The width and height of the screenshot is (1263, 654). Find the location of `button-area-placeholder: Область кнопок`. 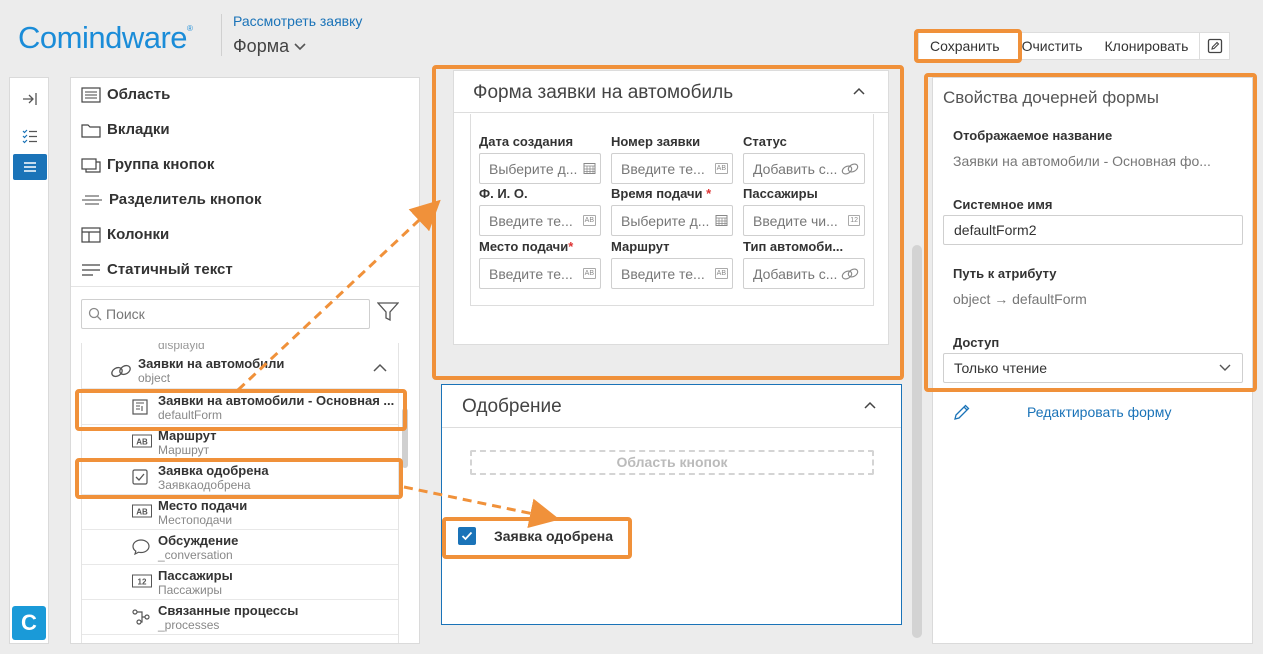

button-area-placeholder: Область кнопок is located at coordinates (672, 462).